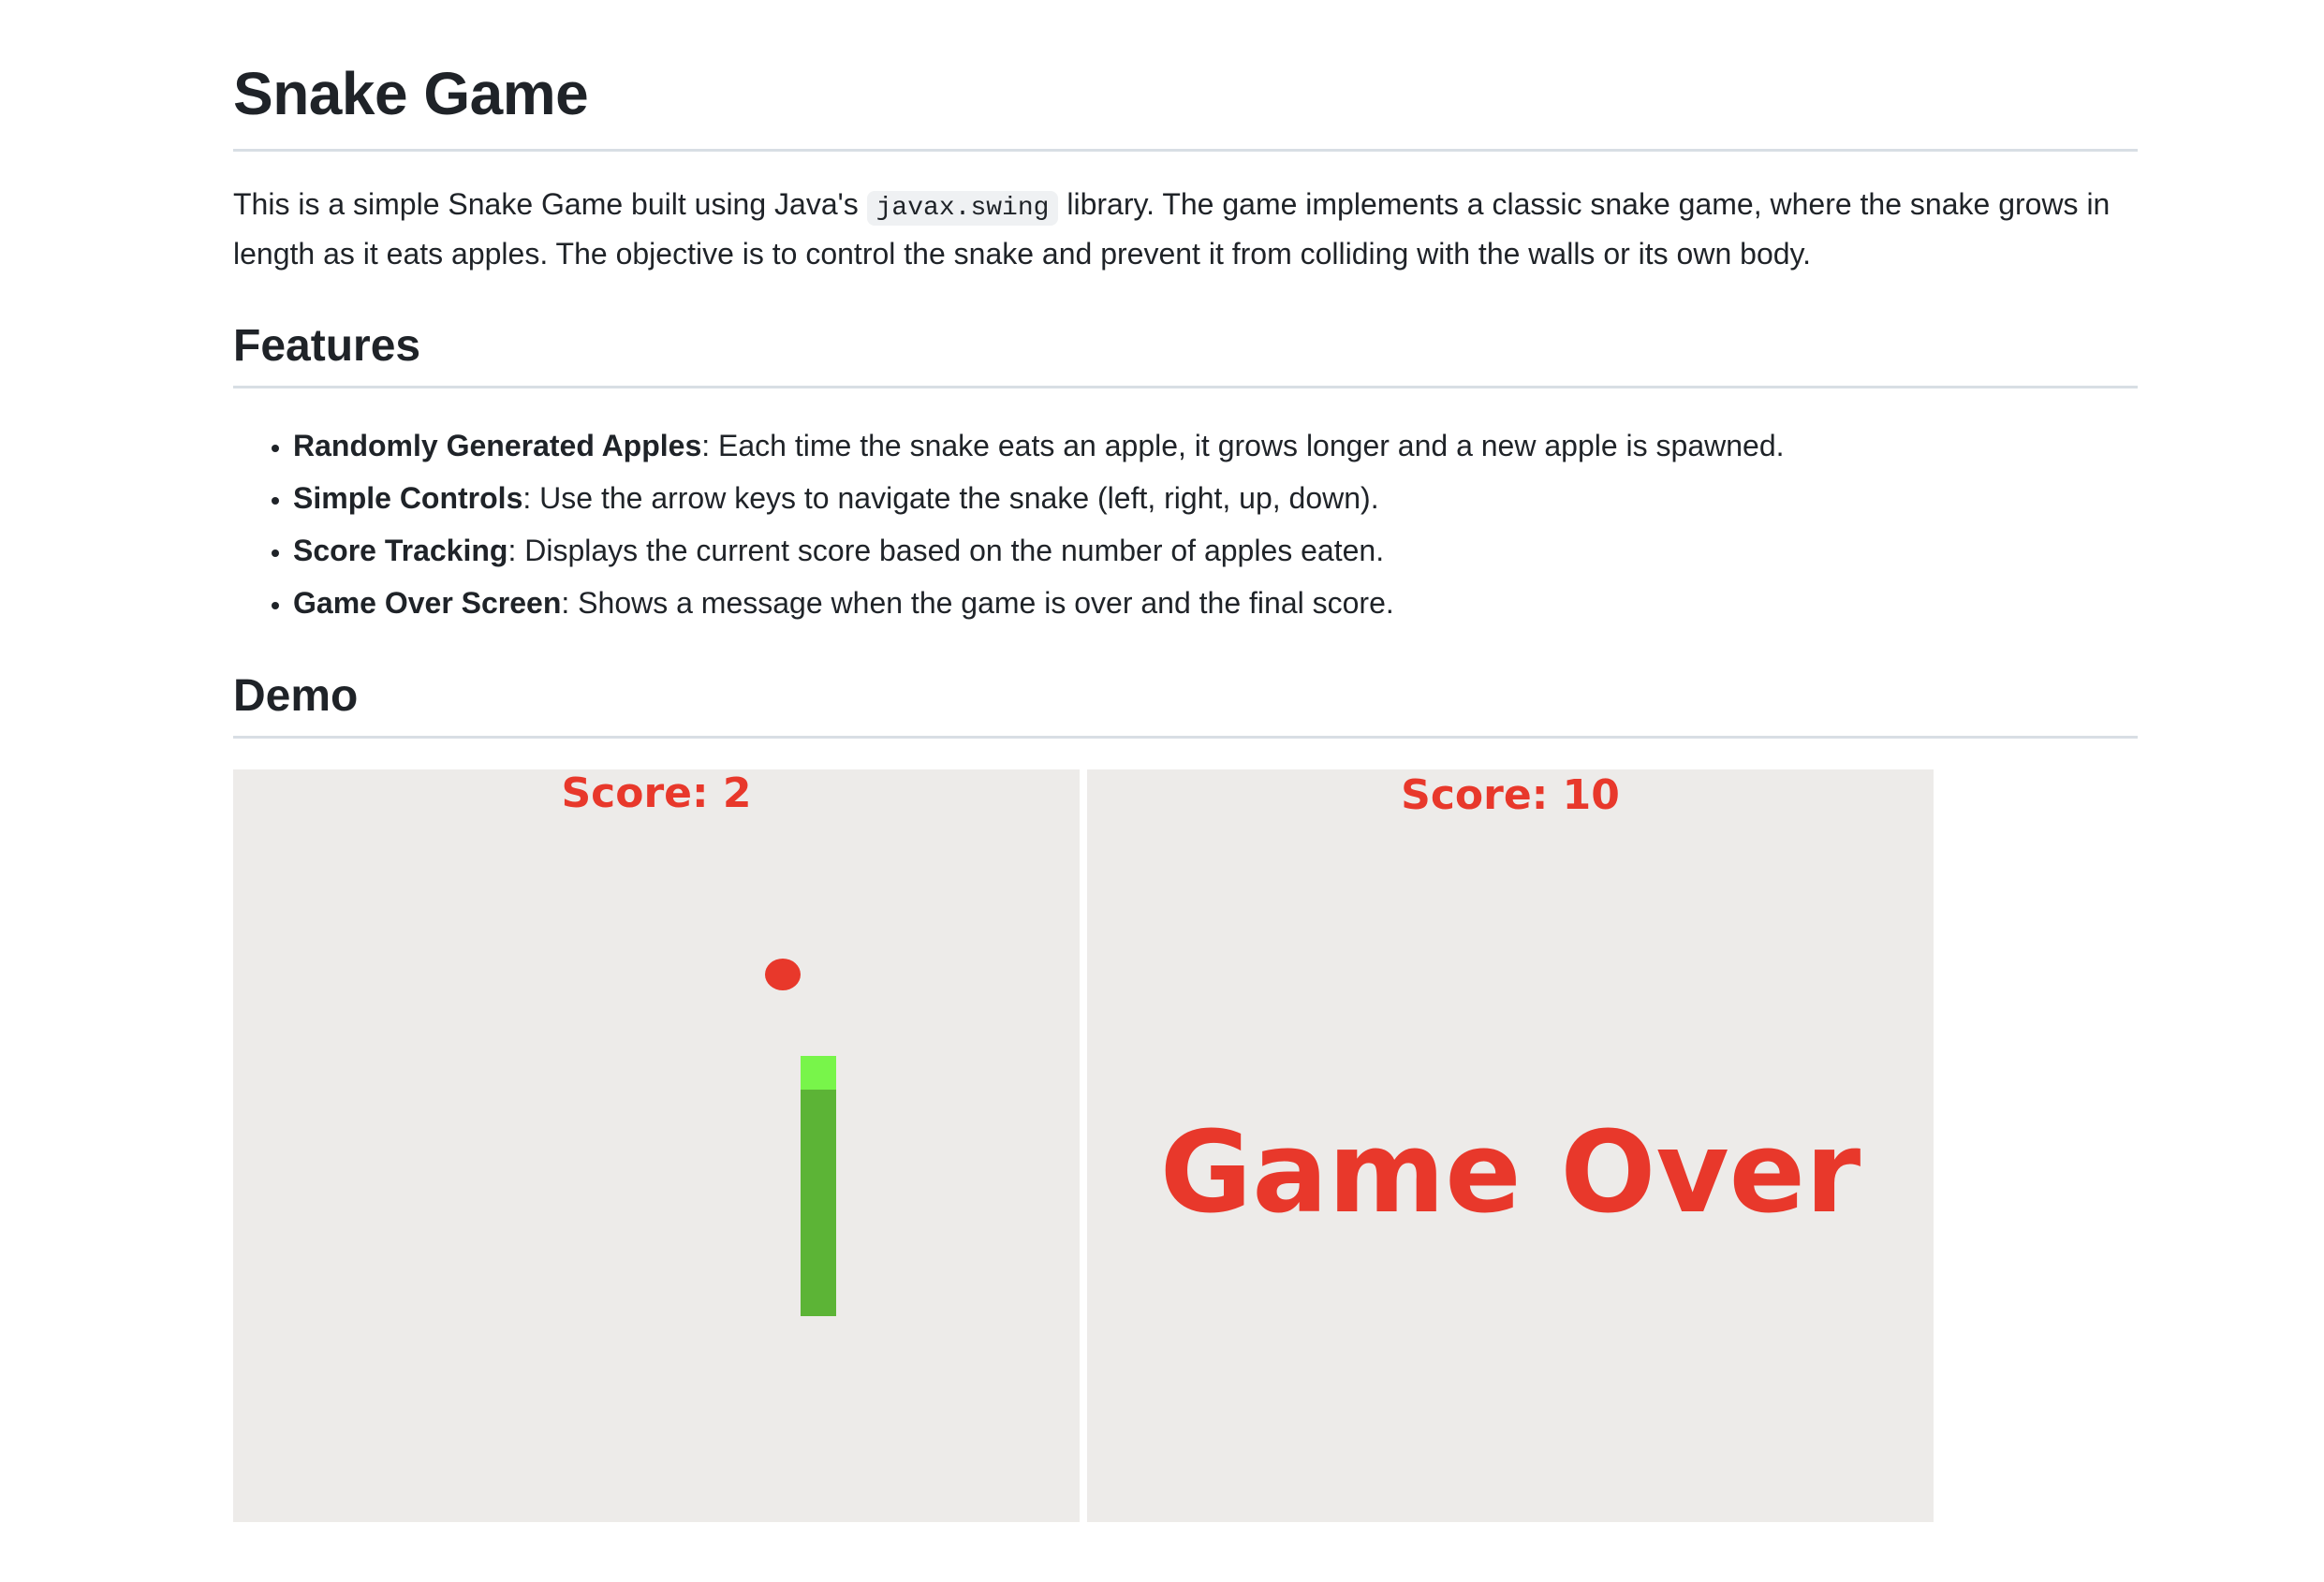 The width and height of the screenshot is (2324, 1582). What do you see at coordinates (1510, 795) in the screenshot?
I see `score-label: Score: 10` at bounding box center [1510, 795].